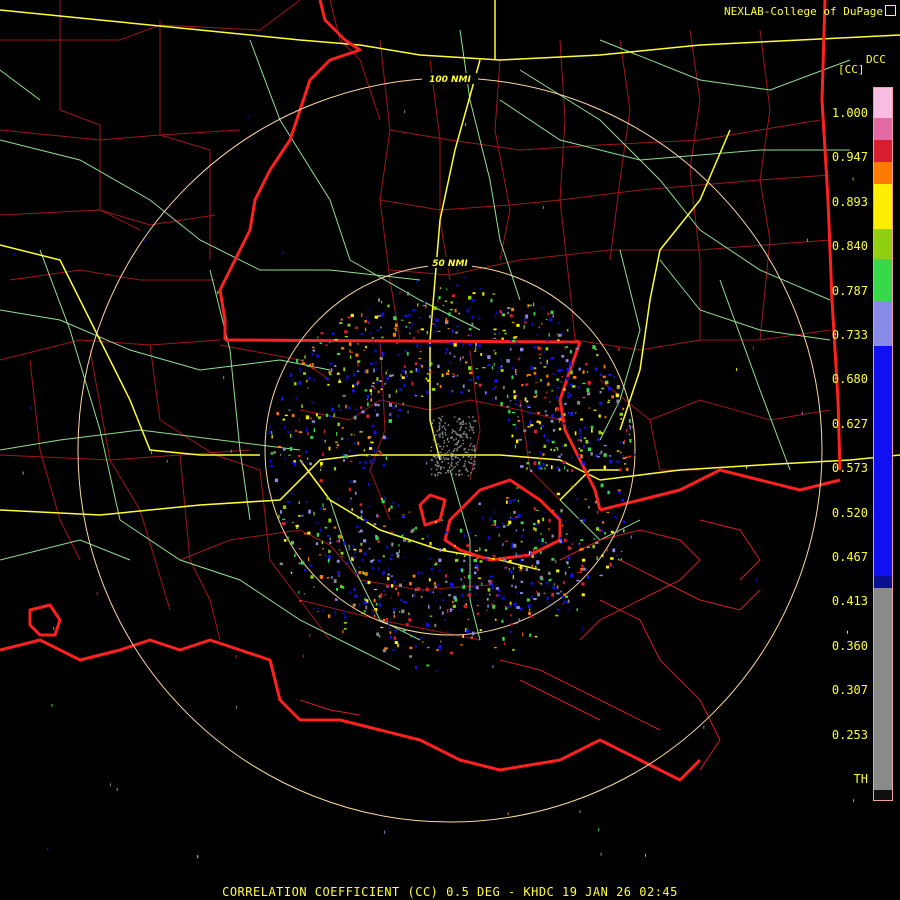 This screenshot has height=900, width=900. I want to click on scale-tick-label: 0.307, so click(849, 690).